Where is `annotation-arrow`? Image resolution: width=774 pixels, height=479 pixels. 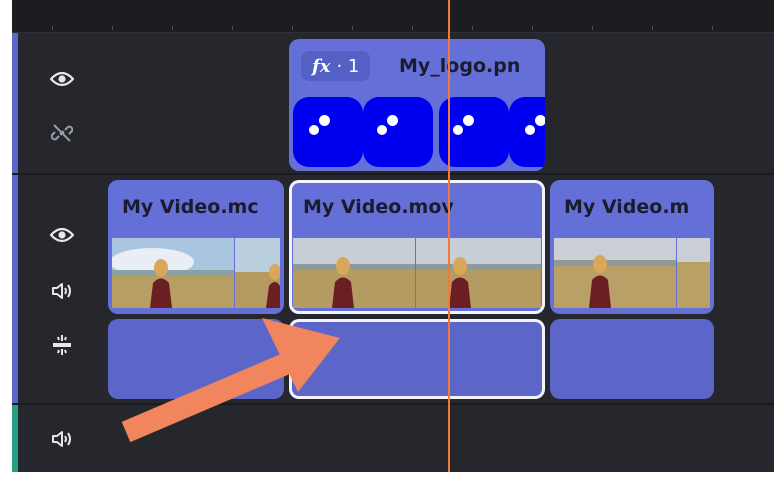
annotation-arrow is located at coordinates (230, 380).